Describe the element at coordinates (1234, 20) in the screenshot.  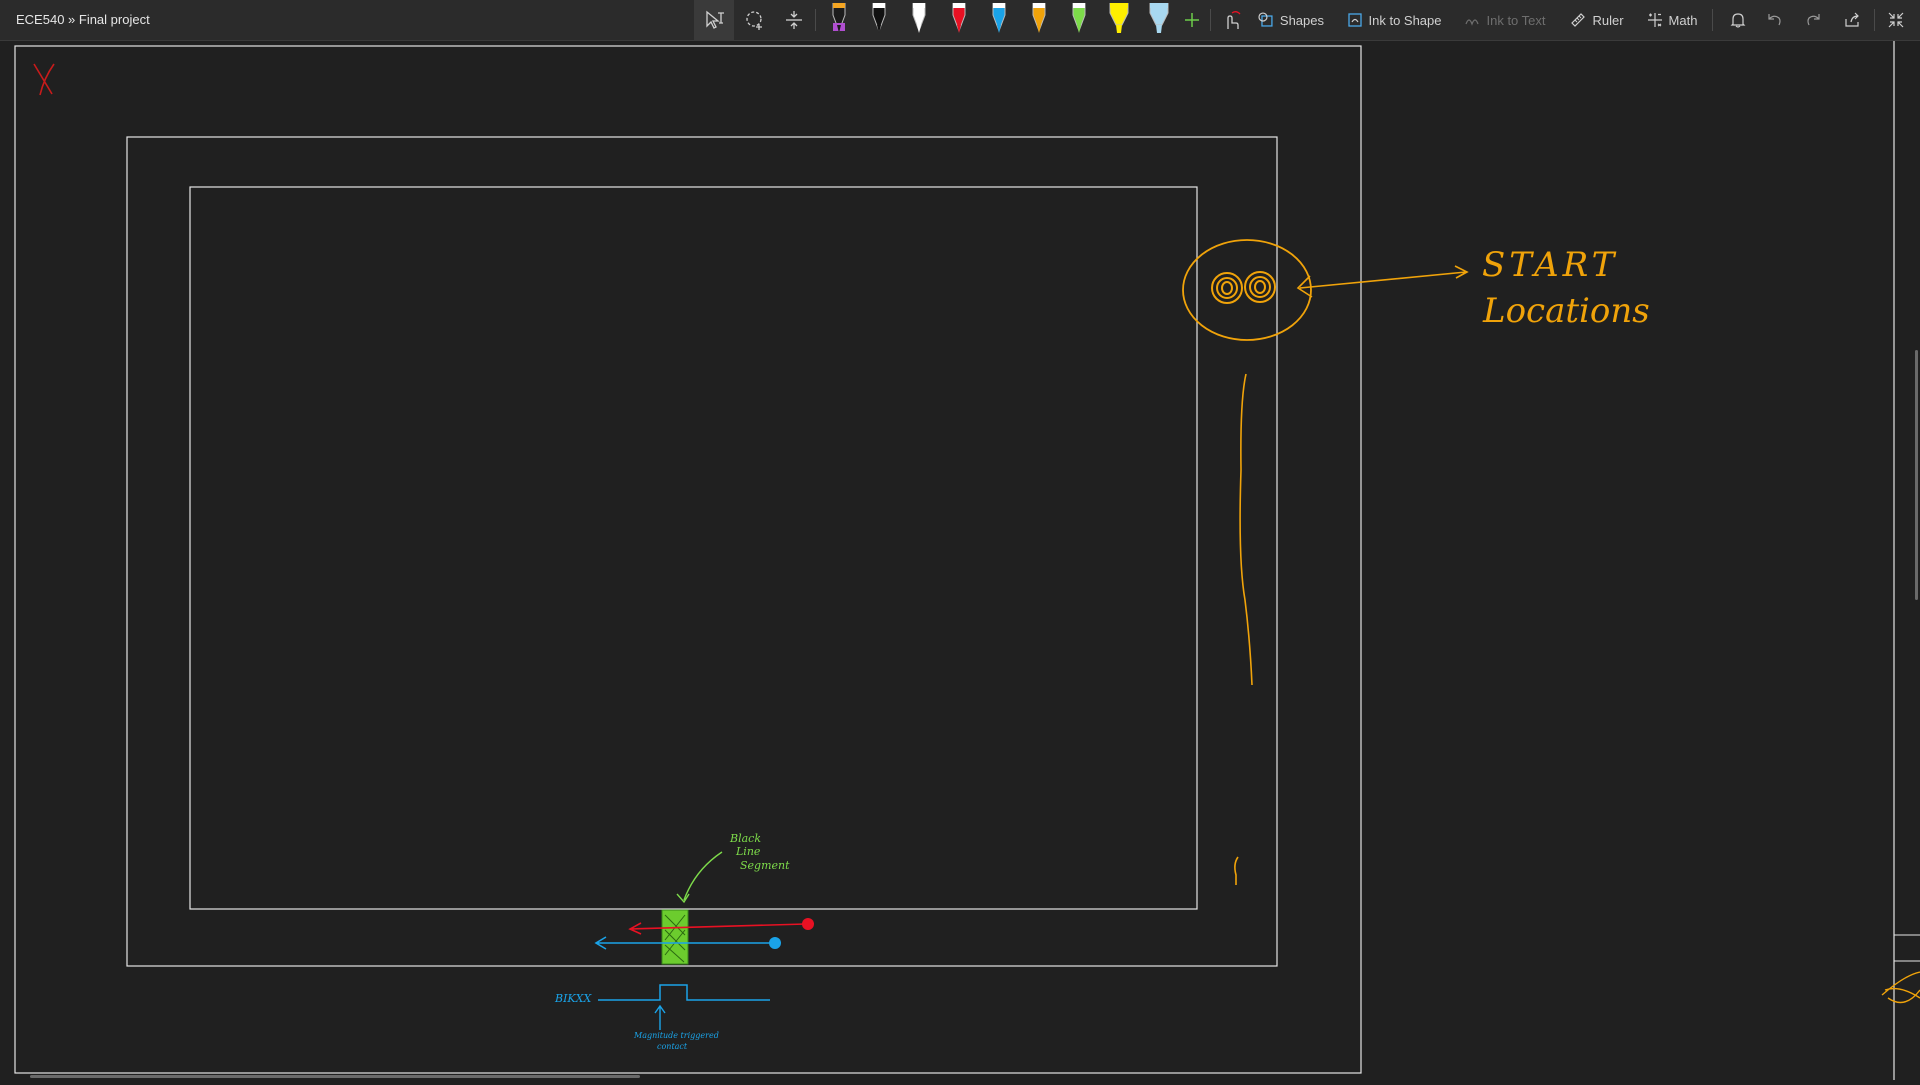
I see `touch-writing-icon` at that location.